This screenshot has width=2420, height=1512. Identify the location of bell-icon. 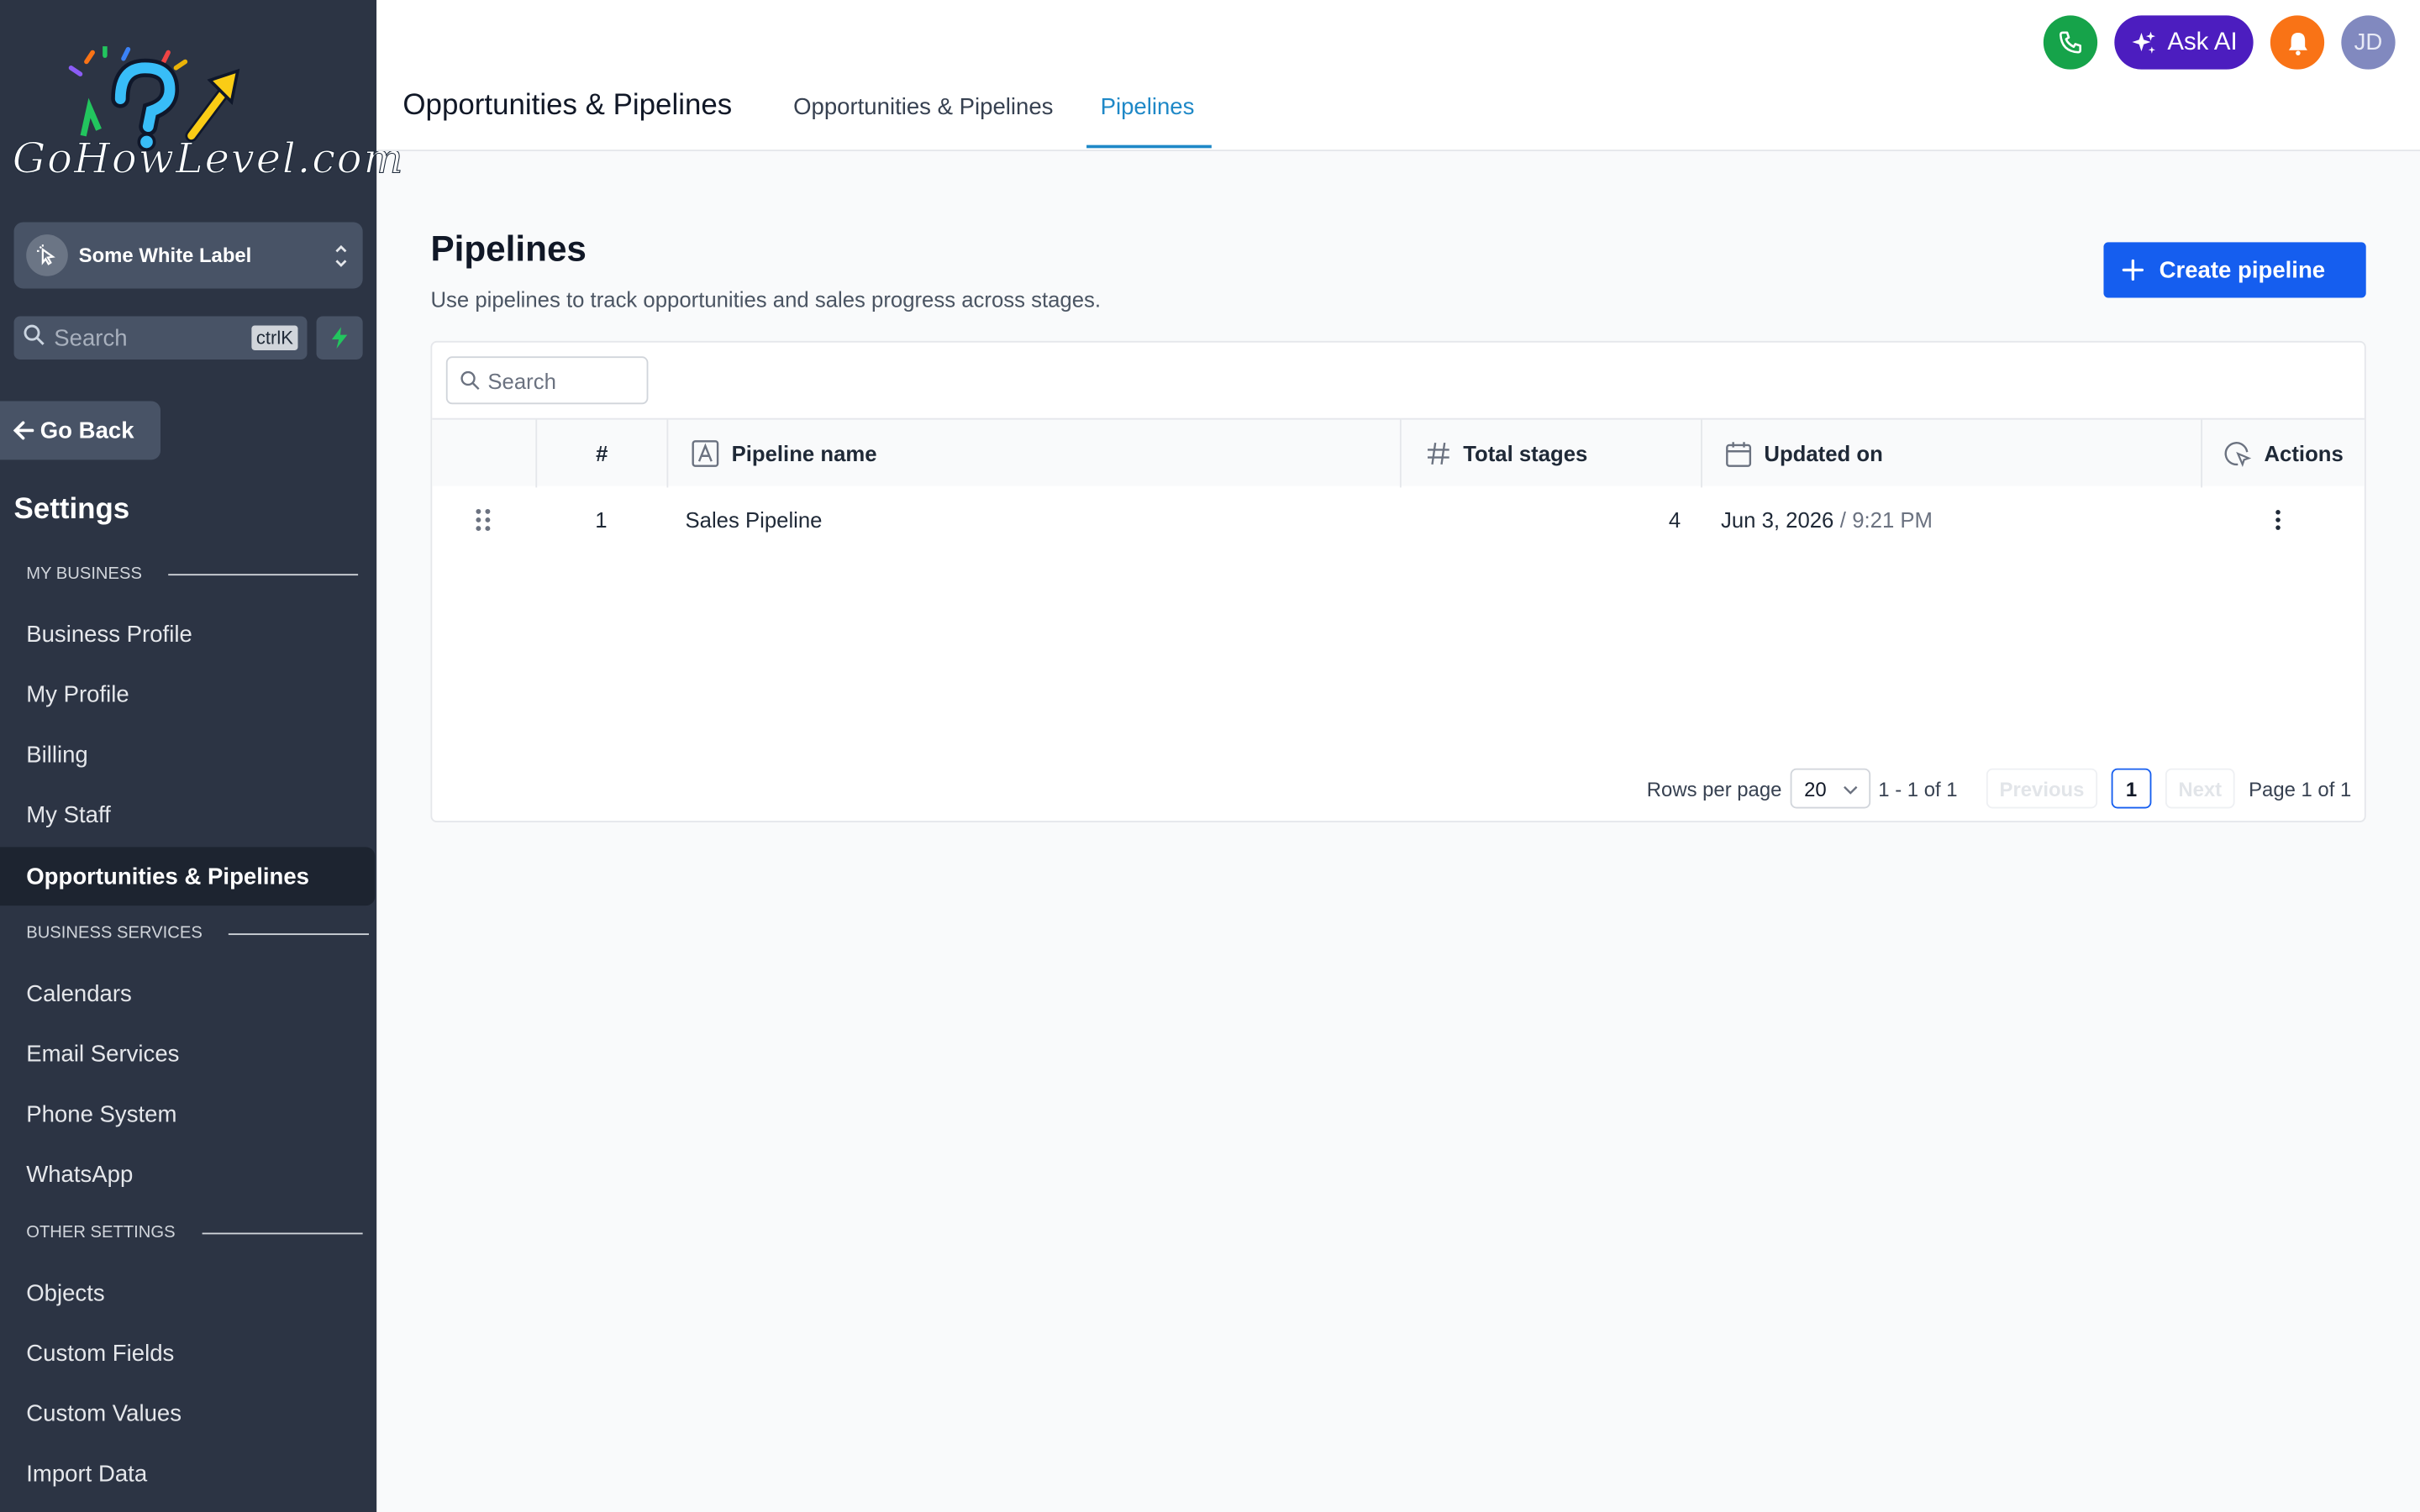
(2297, 43).